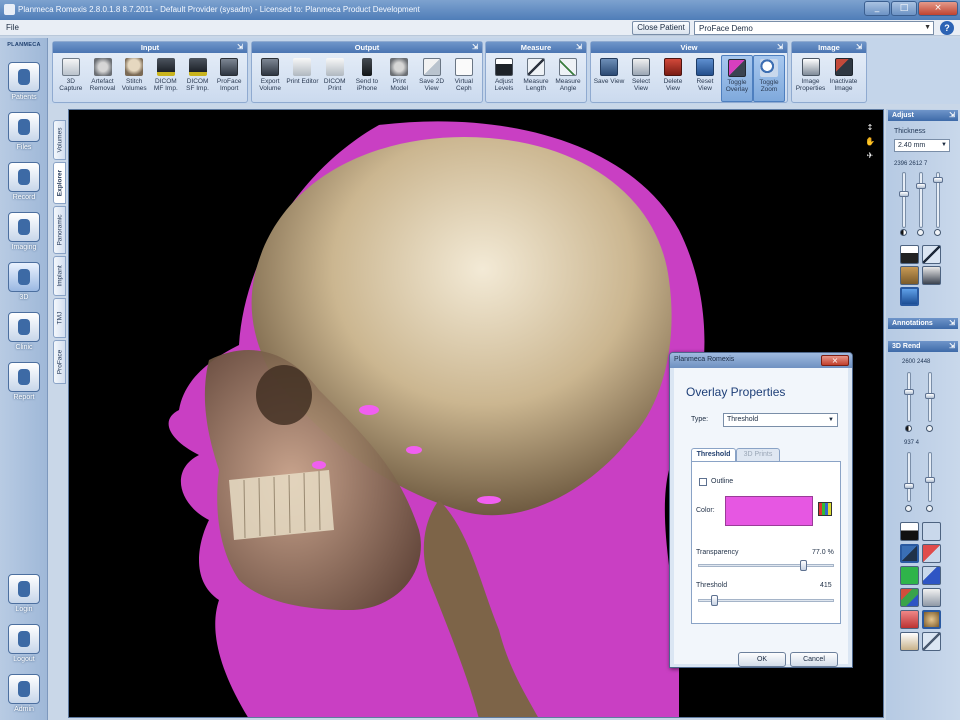 The height and width of the screenshot is (720, 960). I want to click on type-select: Threshold ▼, so click(780, 420).